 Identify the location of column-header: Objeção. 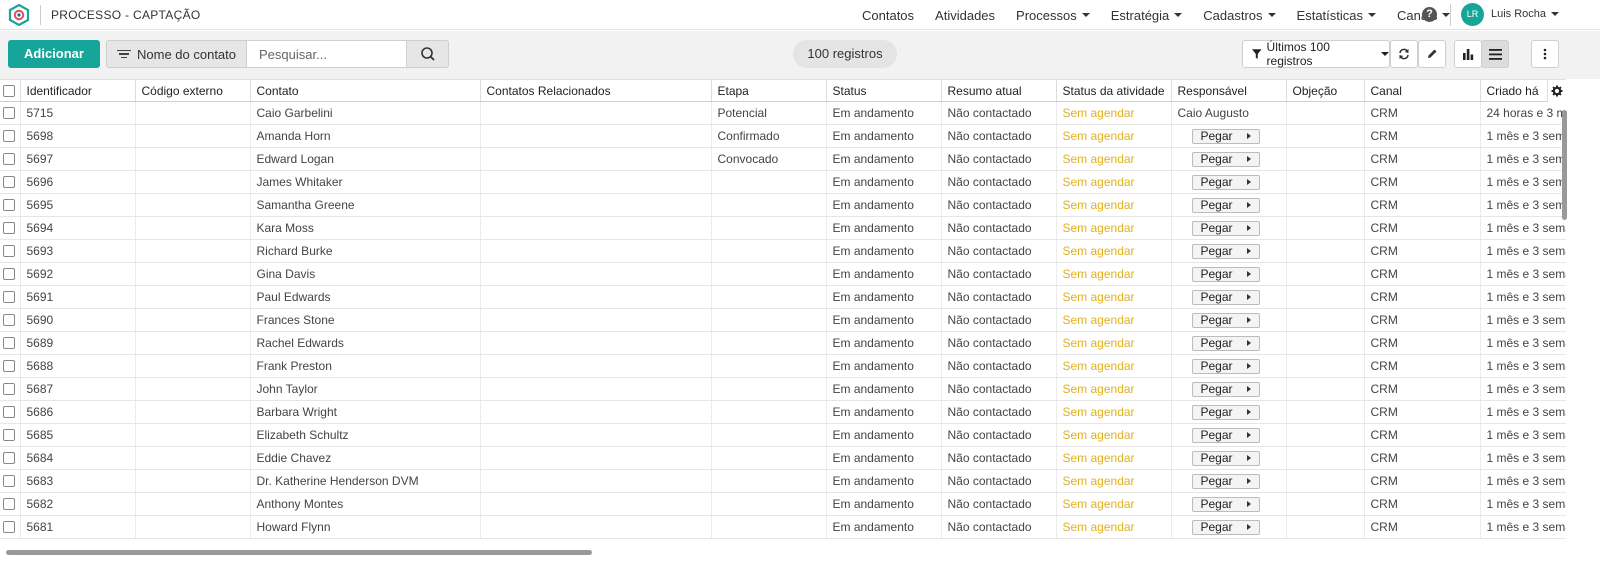
(1325, 90).